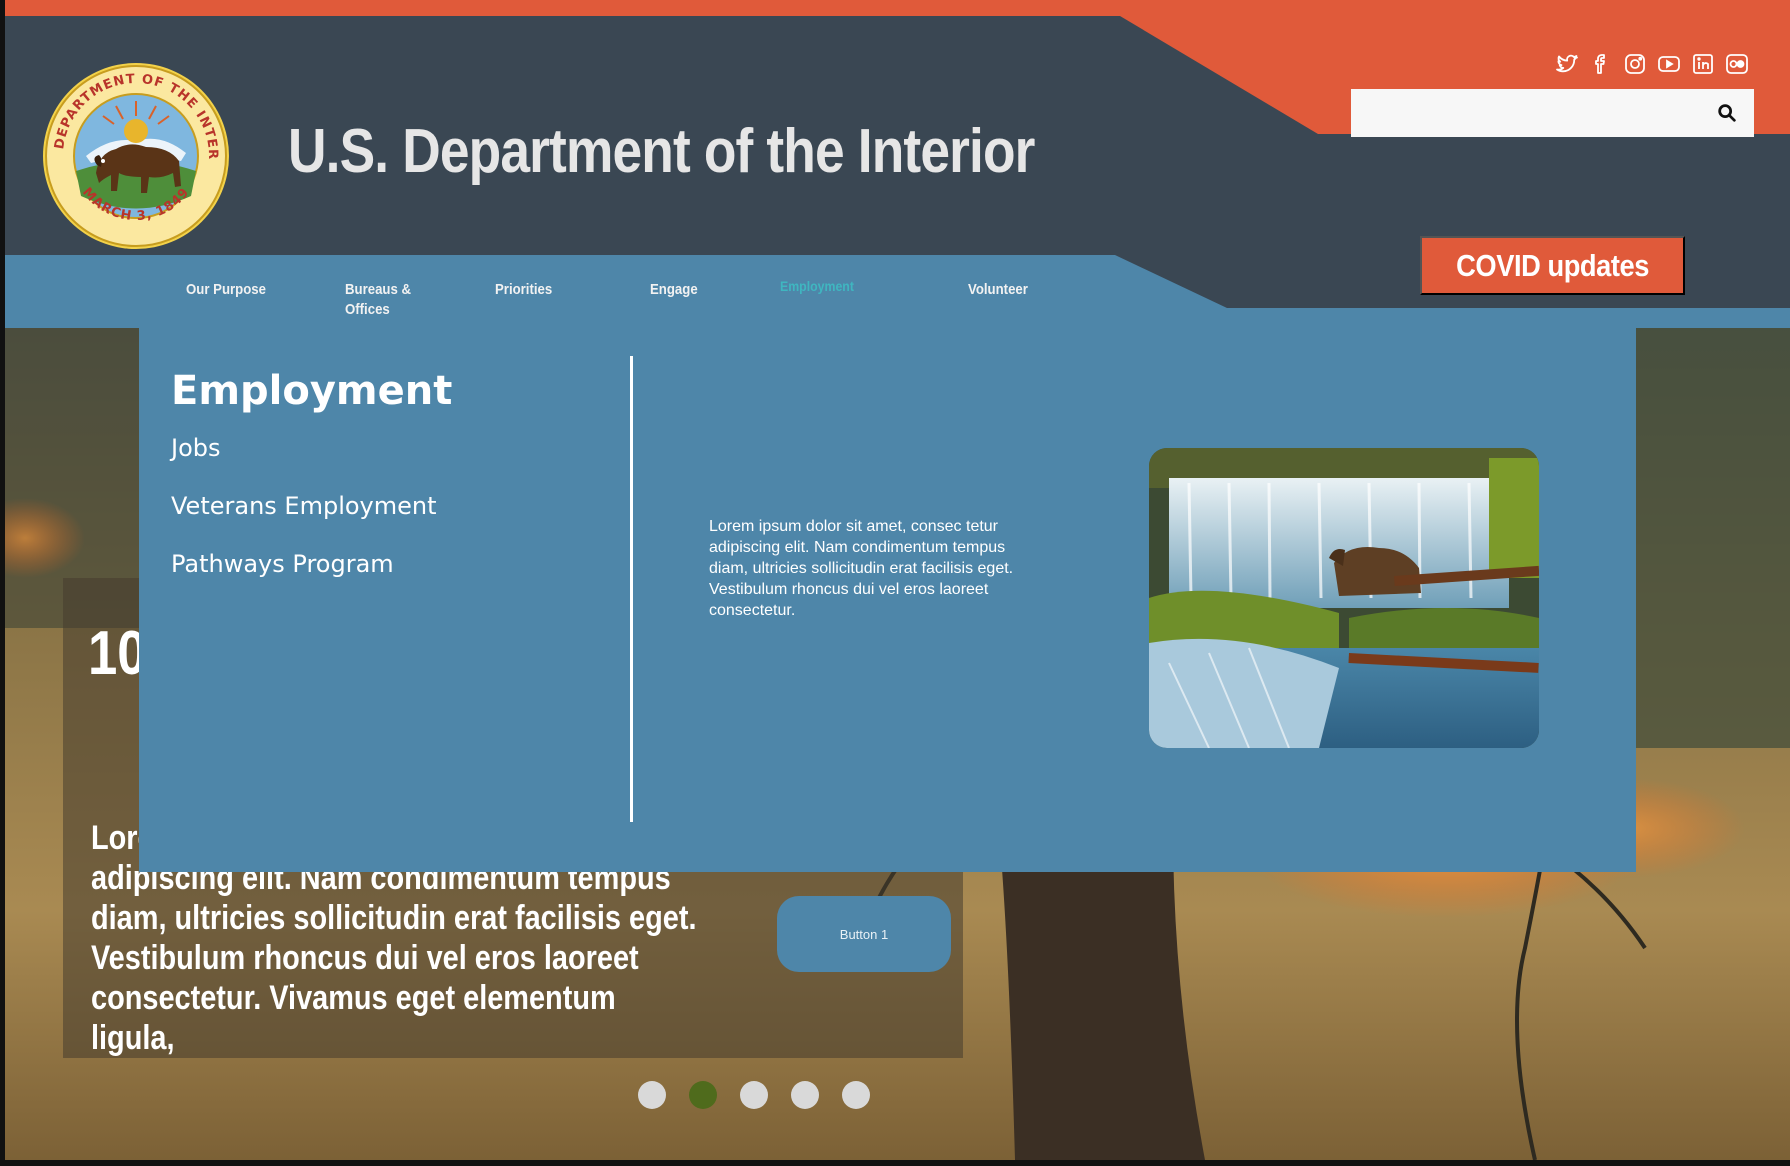 The height and width of the screenshot is (1166, 1790). Describe the element at coordinates (674, 290) in the screenshot. I see `nav-item-engage: Engage` at that location.